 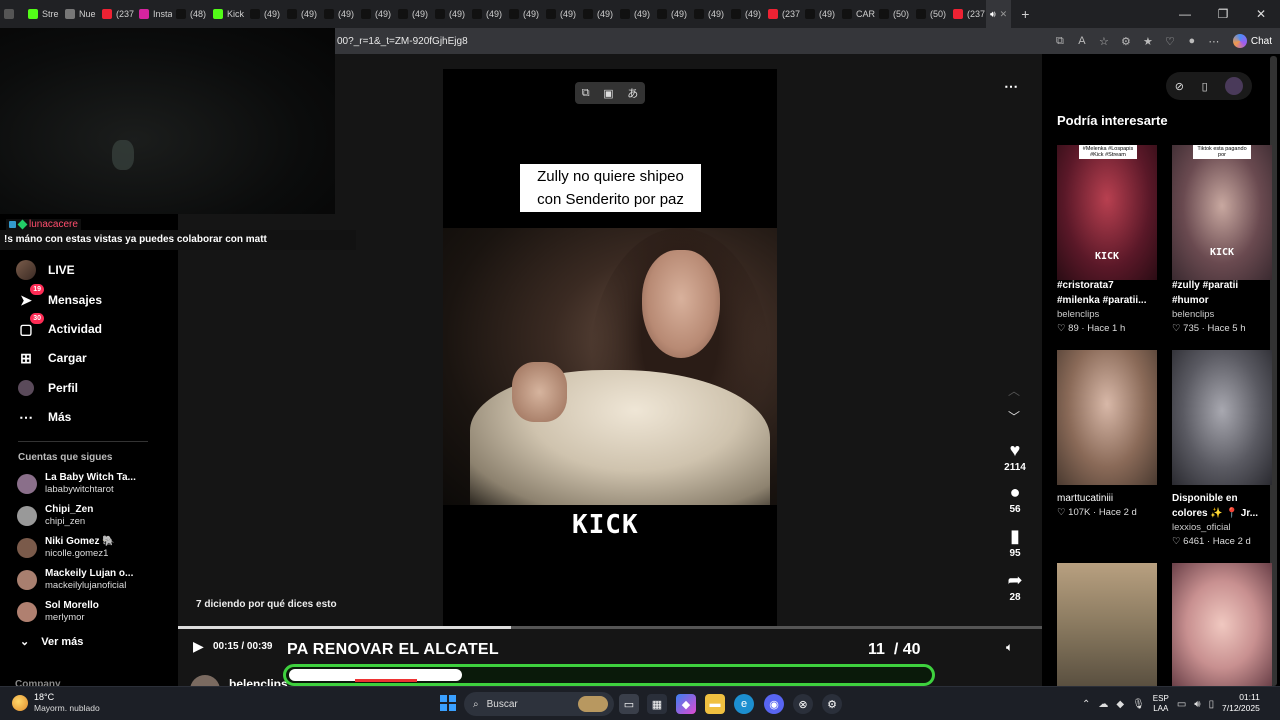 What do you see at coordinates (1086, 704) in the screenshot?
I see `chevron-up-icon: ⌃` at bounding box center [1086, 704].